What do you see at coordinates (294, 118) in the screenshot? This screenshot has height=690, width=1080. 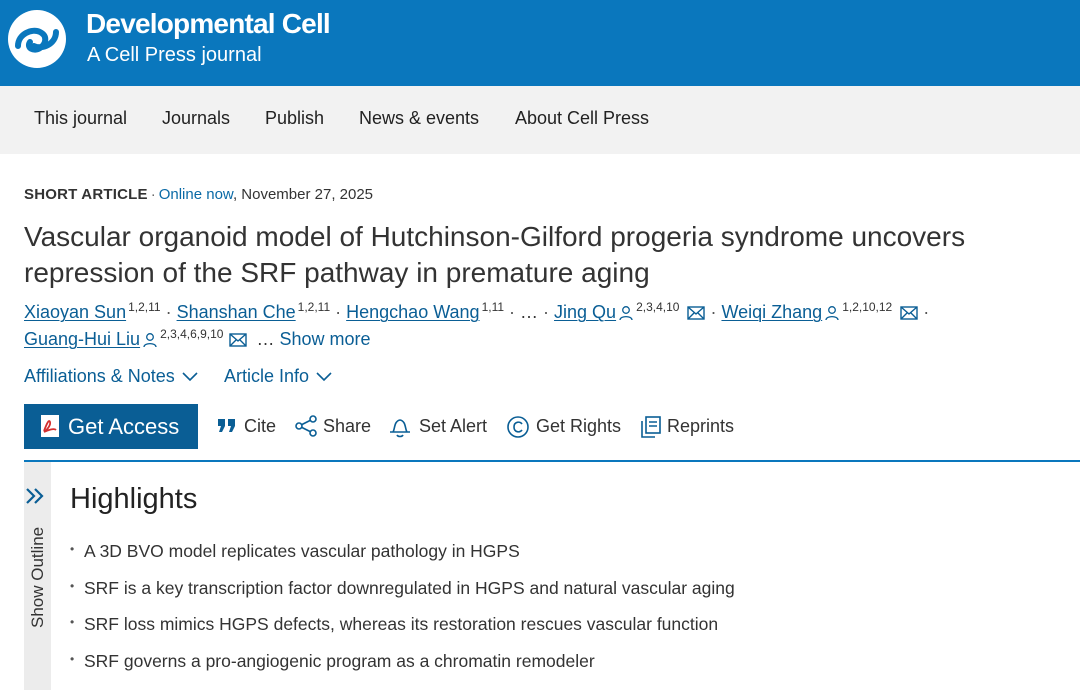 I see `nav-publish: Publish` at bounding box center [294, 118].